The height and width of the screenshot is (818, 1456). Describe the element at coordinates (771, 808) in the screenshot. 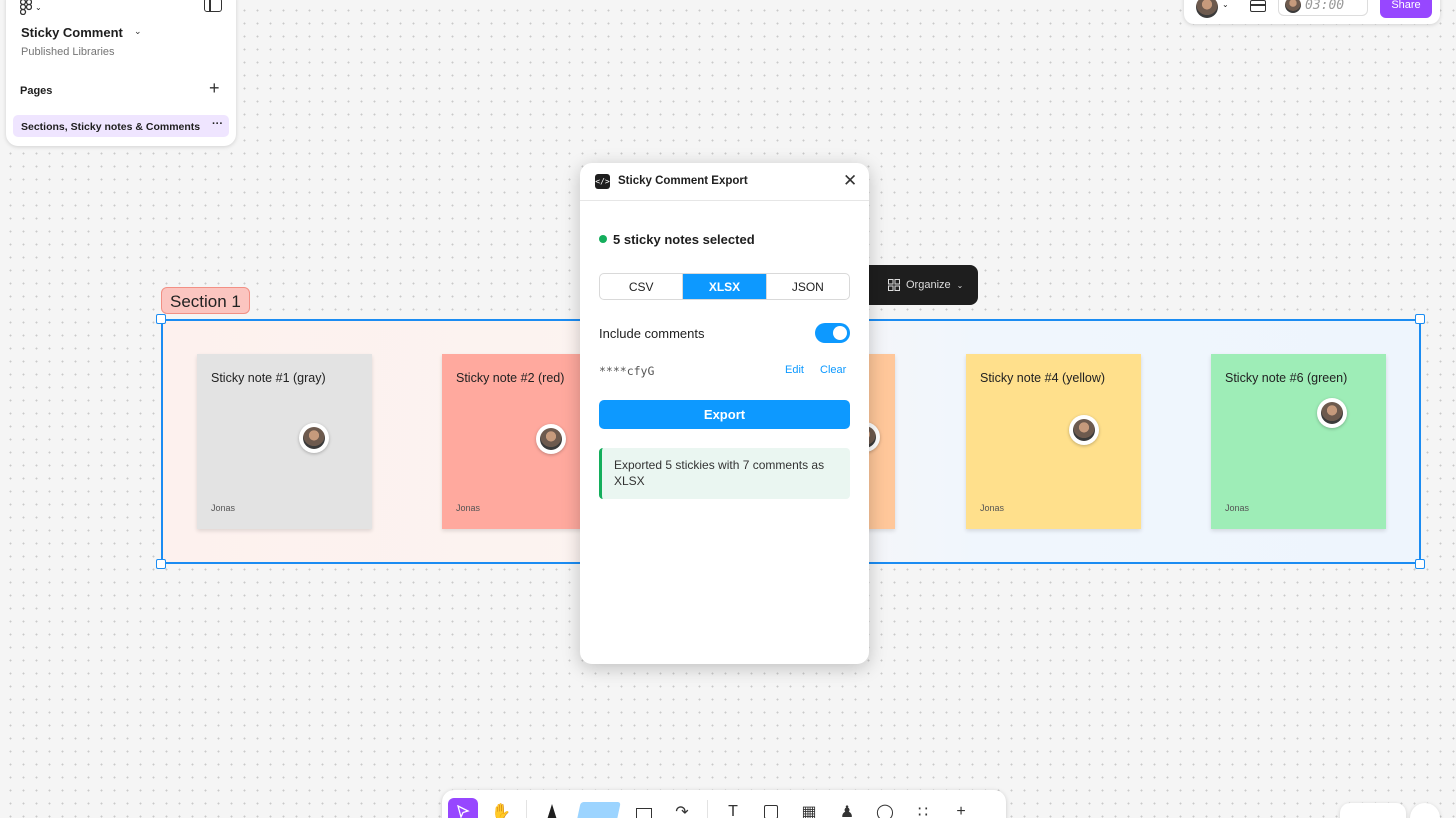

I see `section-tool-icon` at that location.